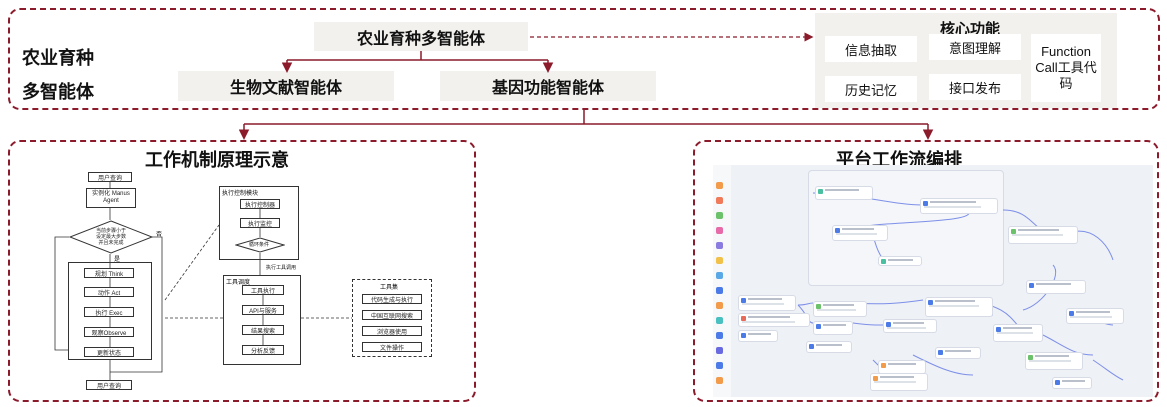  What do you see at coordinates (109, 292) in the screenshot?
I see `mech-act: 动作 Act` at bounding box center [109, 292].